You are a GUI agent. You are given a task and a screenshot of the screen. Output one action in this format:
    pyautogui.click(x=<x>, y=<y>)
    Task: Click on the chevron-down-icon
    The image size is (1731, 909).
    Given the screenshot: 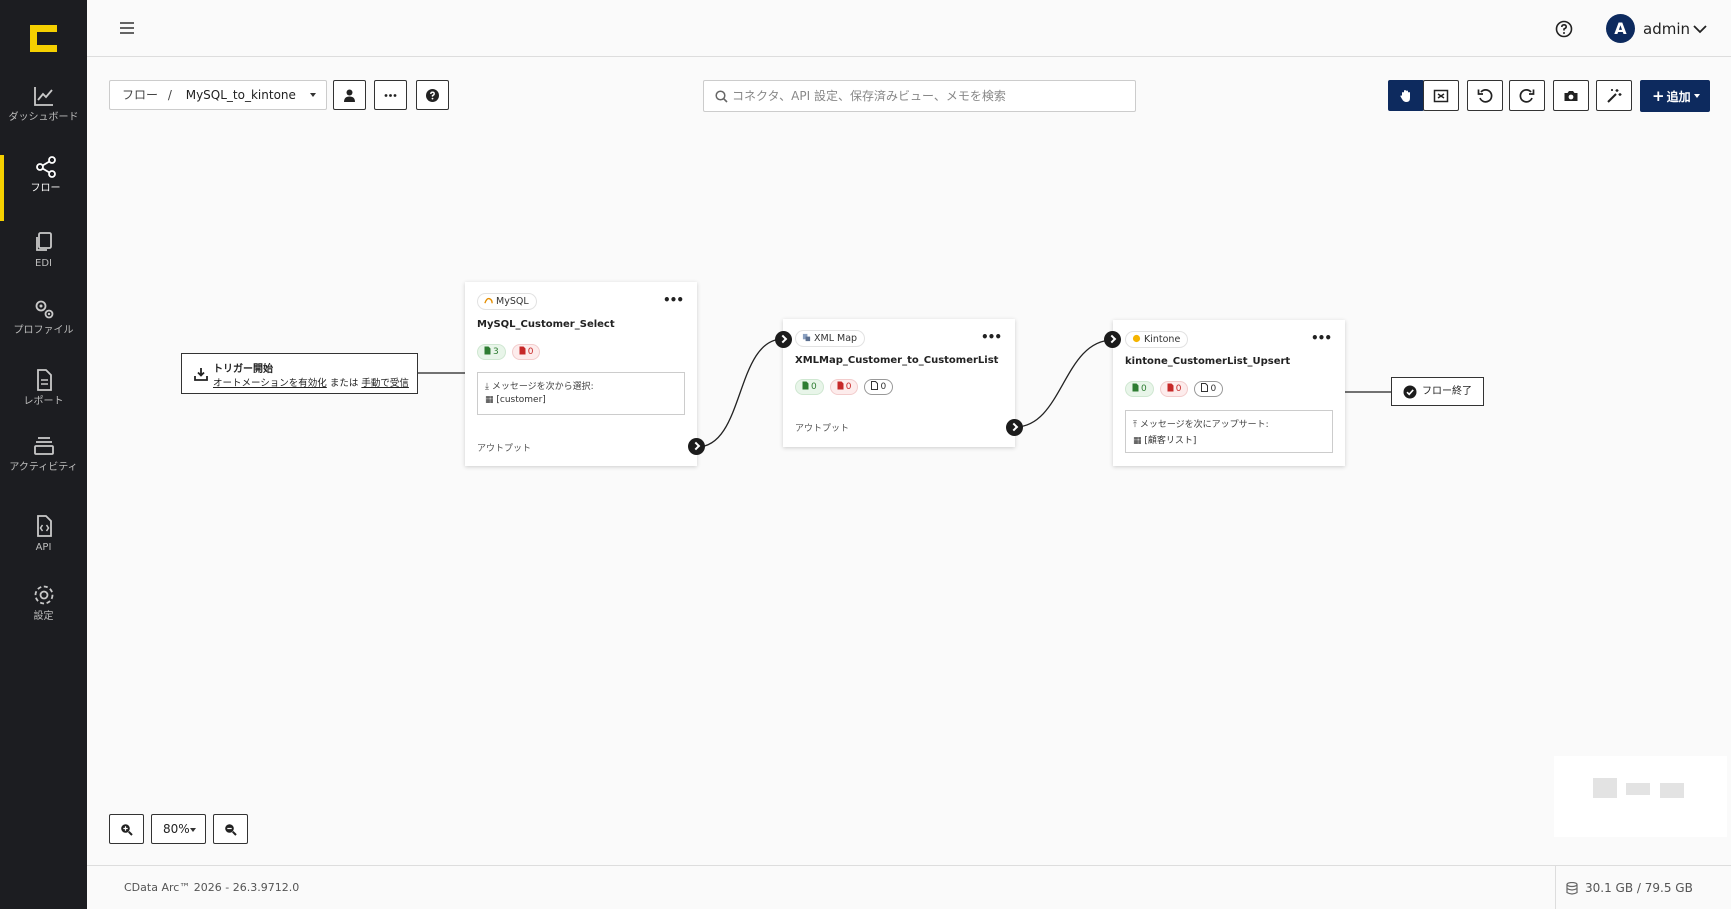 What is the action you would take?
    pyautogui.click(x=1700, y=29)
    